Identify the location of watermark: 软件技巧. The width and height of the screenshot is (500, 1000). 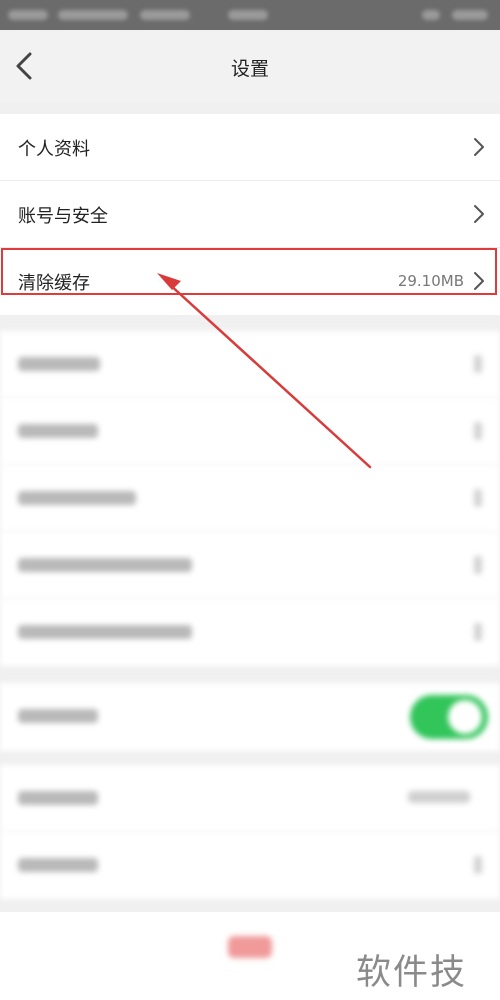
(425, 967).